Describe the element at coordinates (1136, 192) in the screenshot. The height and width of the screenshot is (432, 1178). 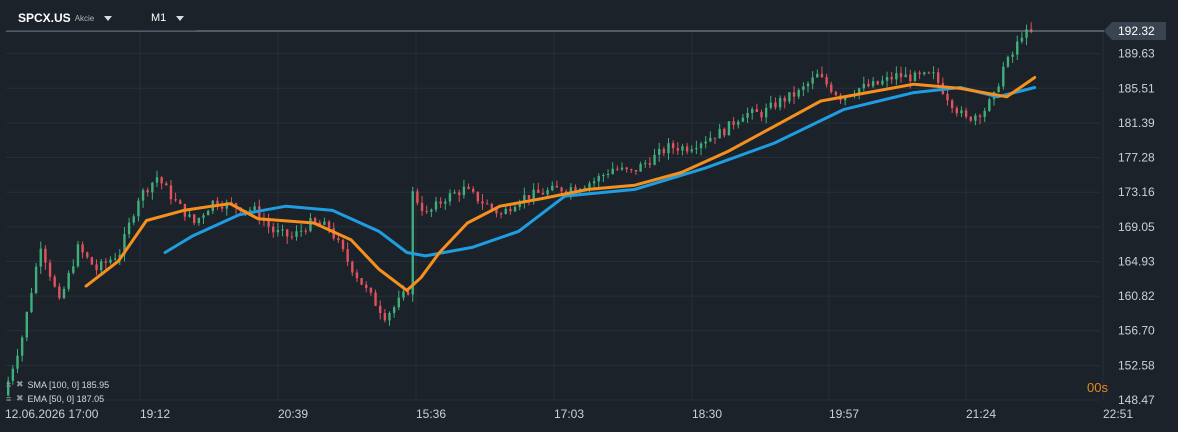
I see `y-tick-label: 173.16` at that location.